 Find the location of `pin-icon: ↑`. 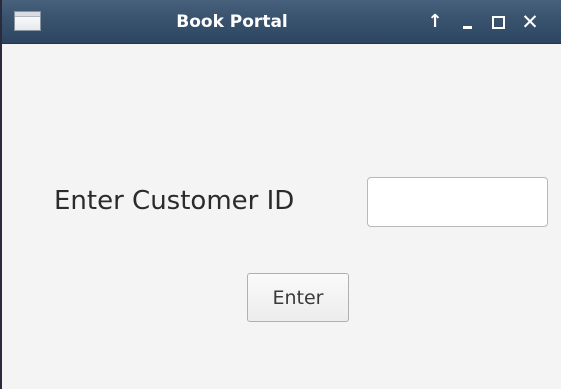

pin-icon: ↑ is located at coordinates (435, 22).